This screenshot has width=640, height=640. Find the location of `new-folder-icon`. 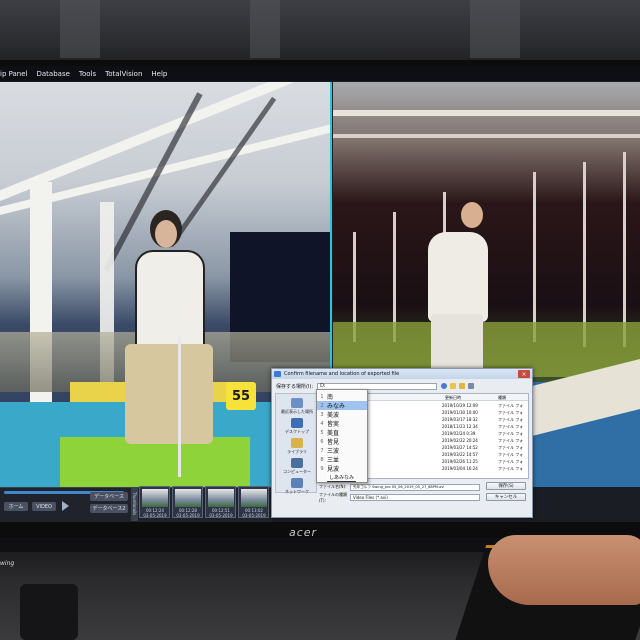

new-folder-icon is located at coordinates (462, 386).